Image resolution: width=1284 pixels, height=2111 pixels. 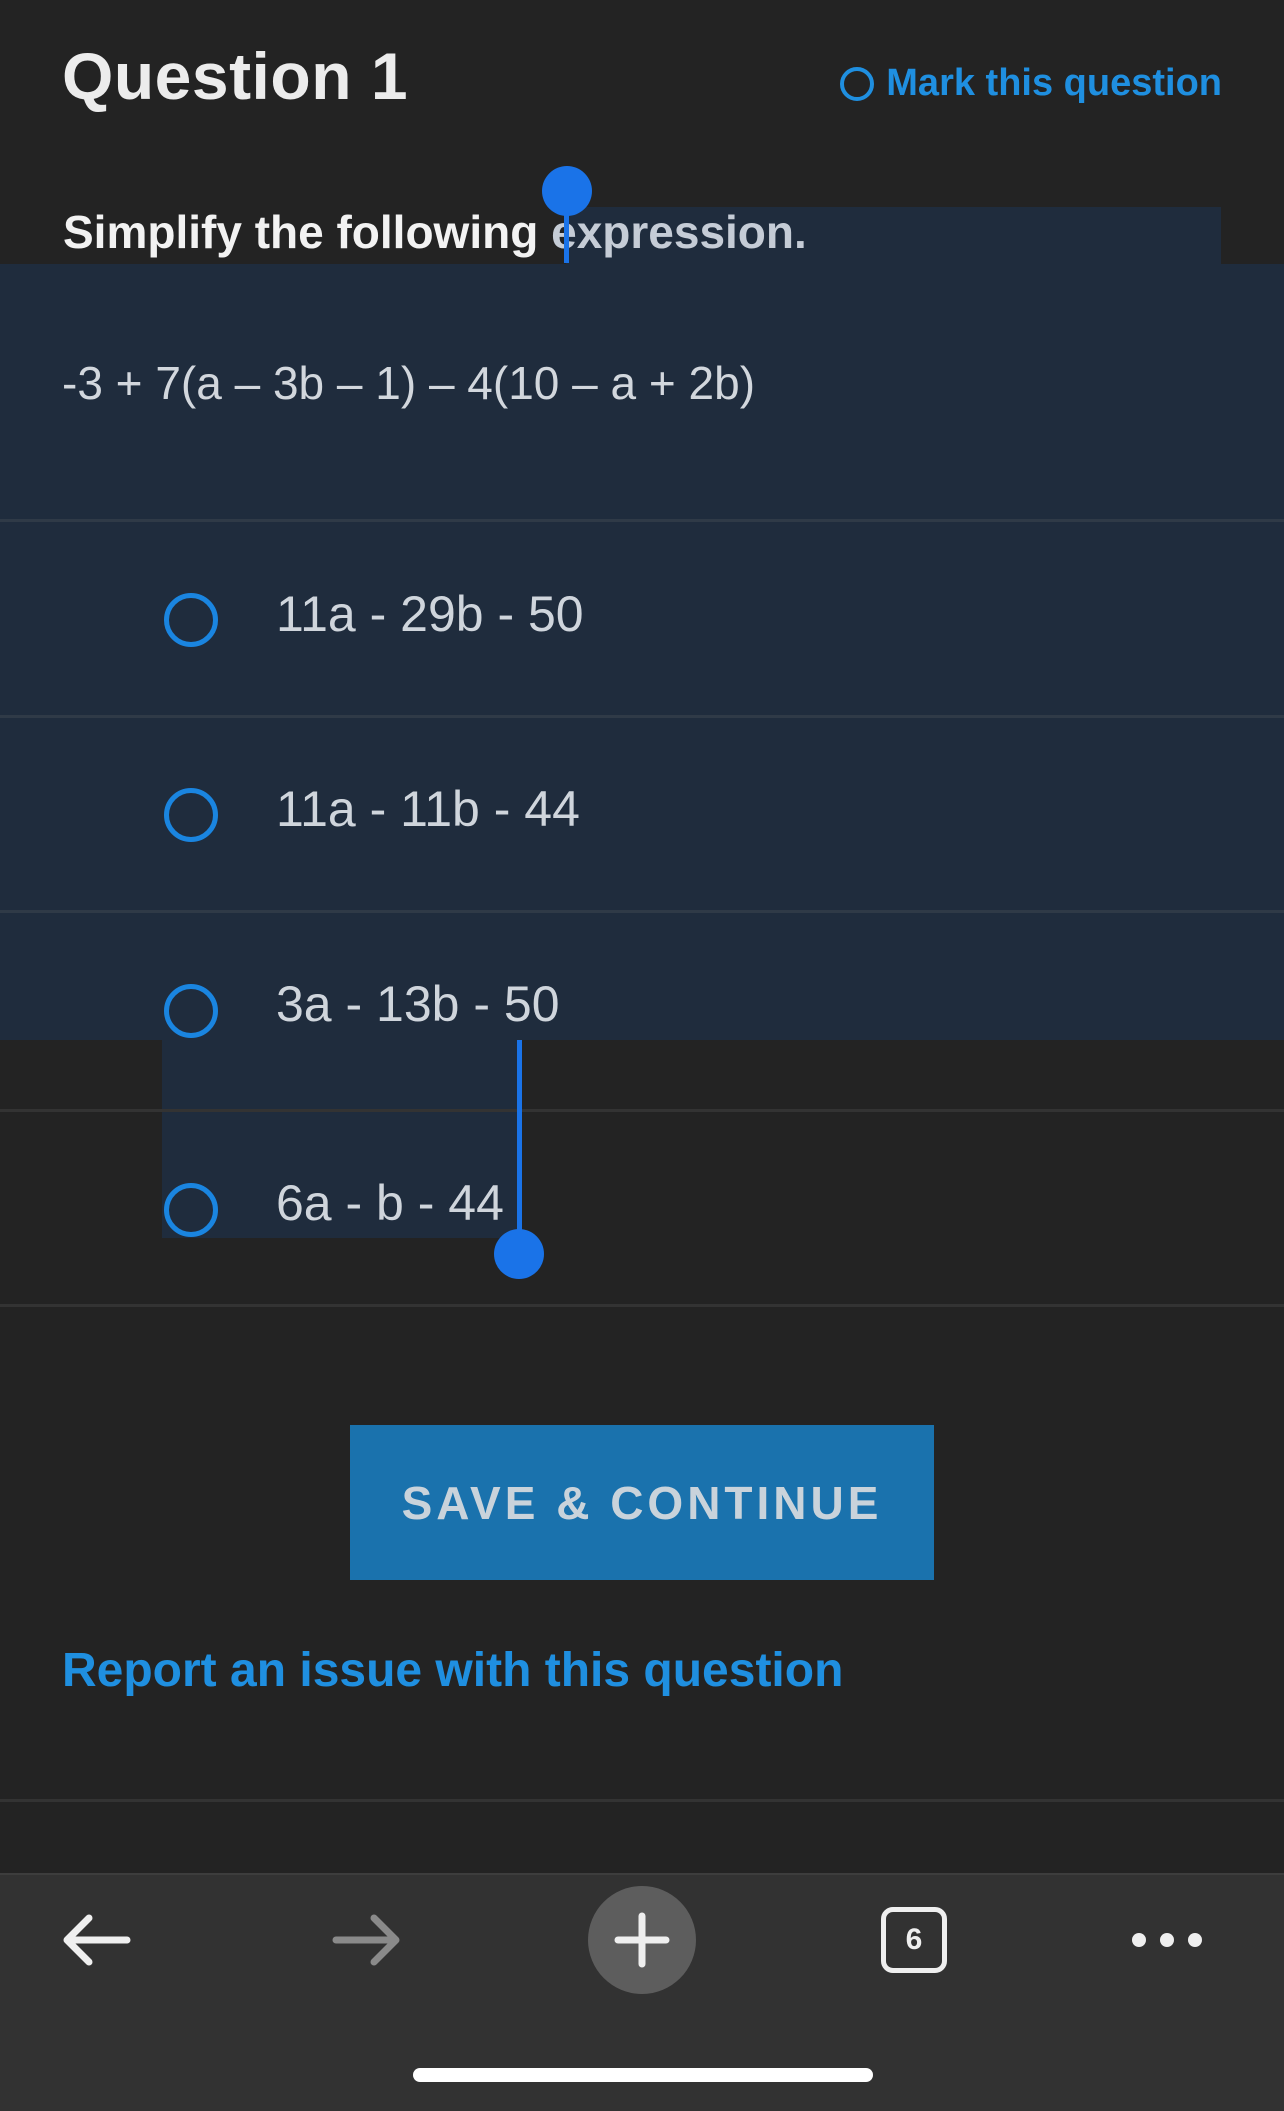 I want to click on question-prompt: Simplify the following expression., so click(x=435, y=232).